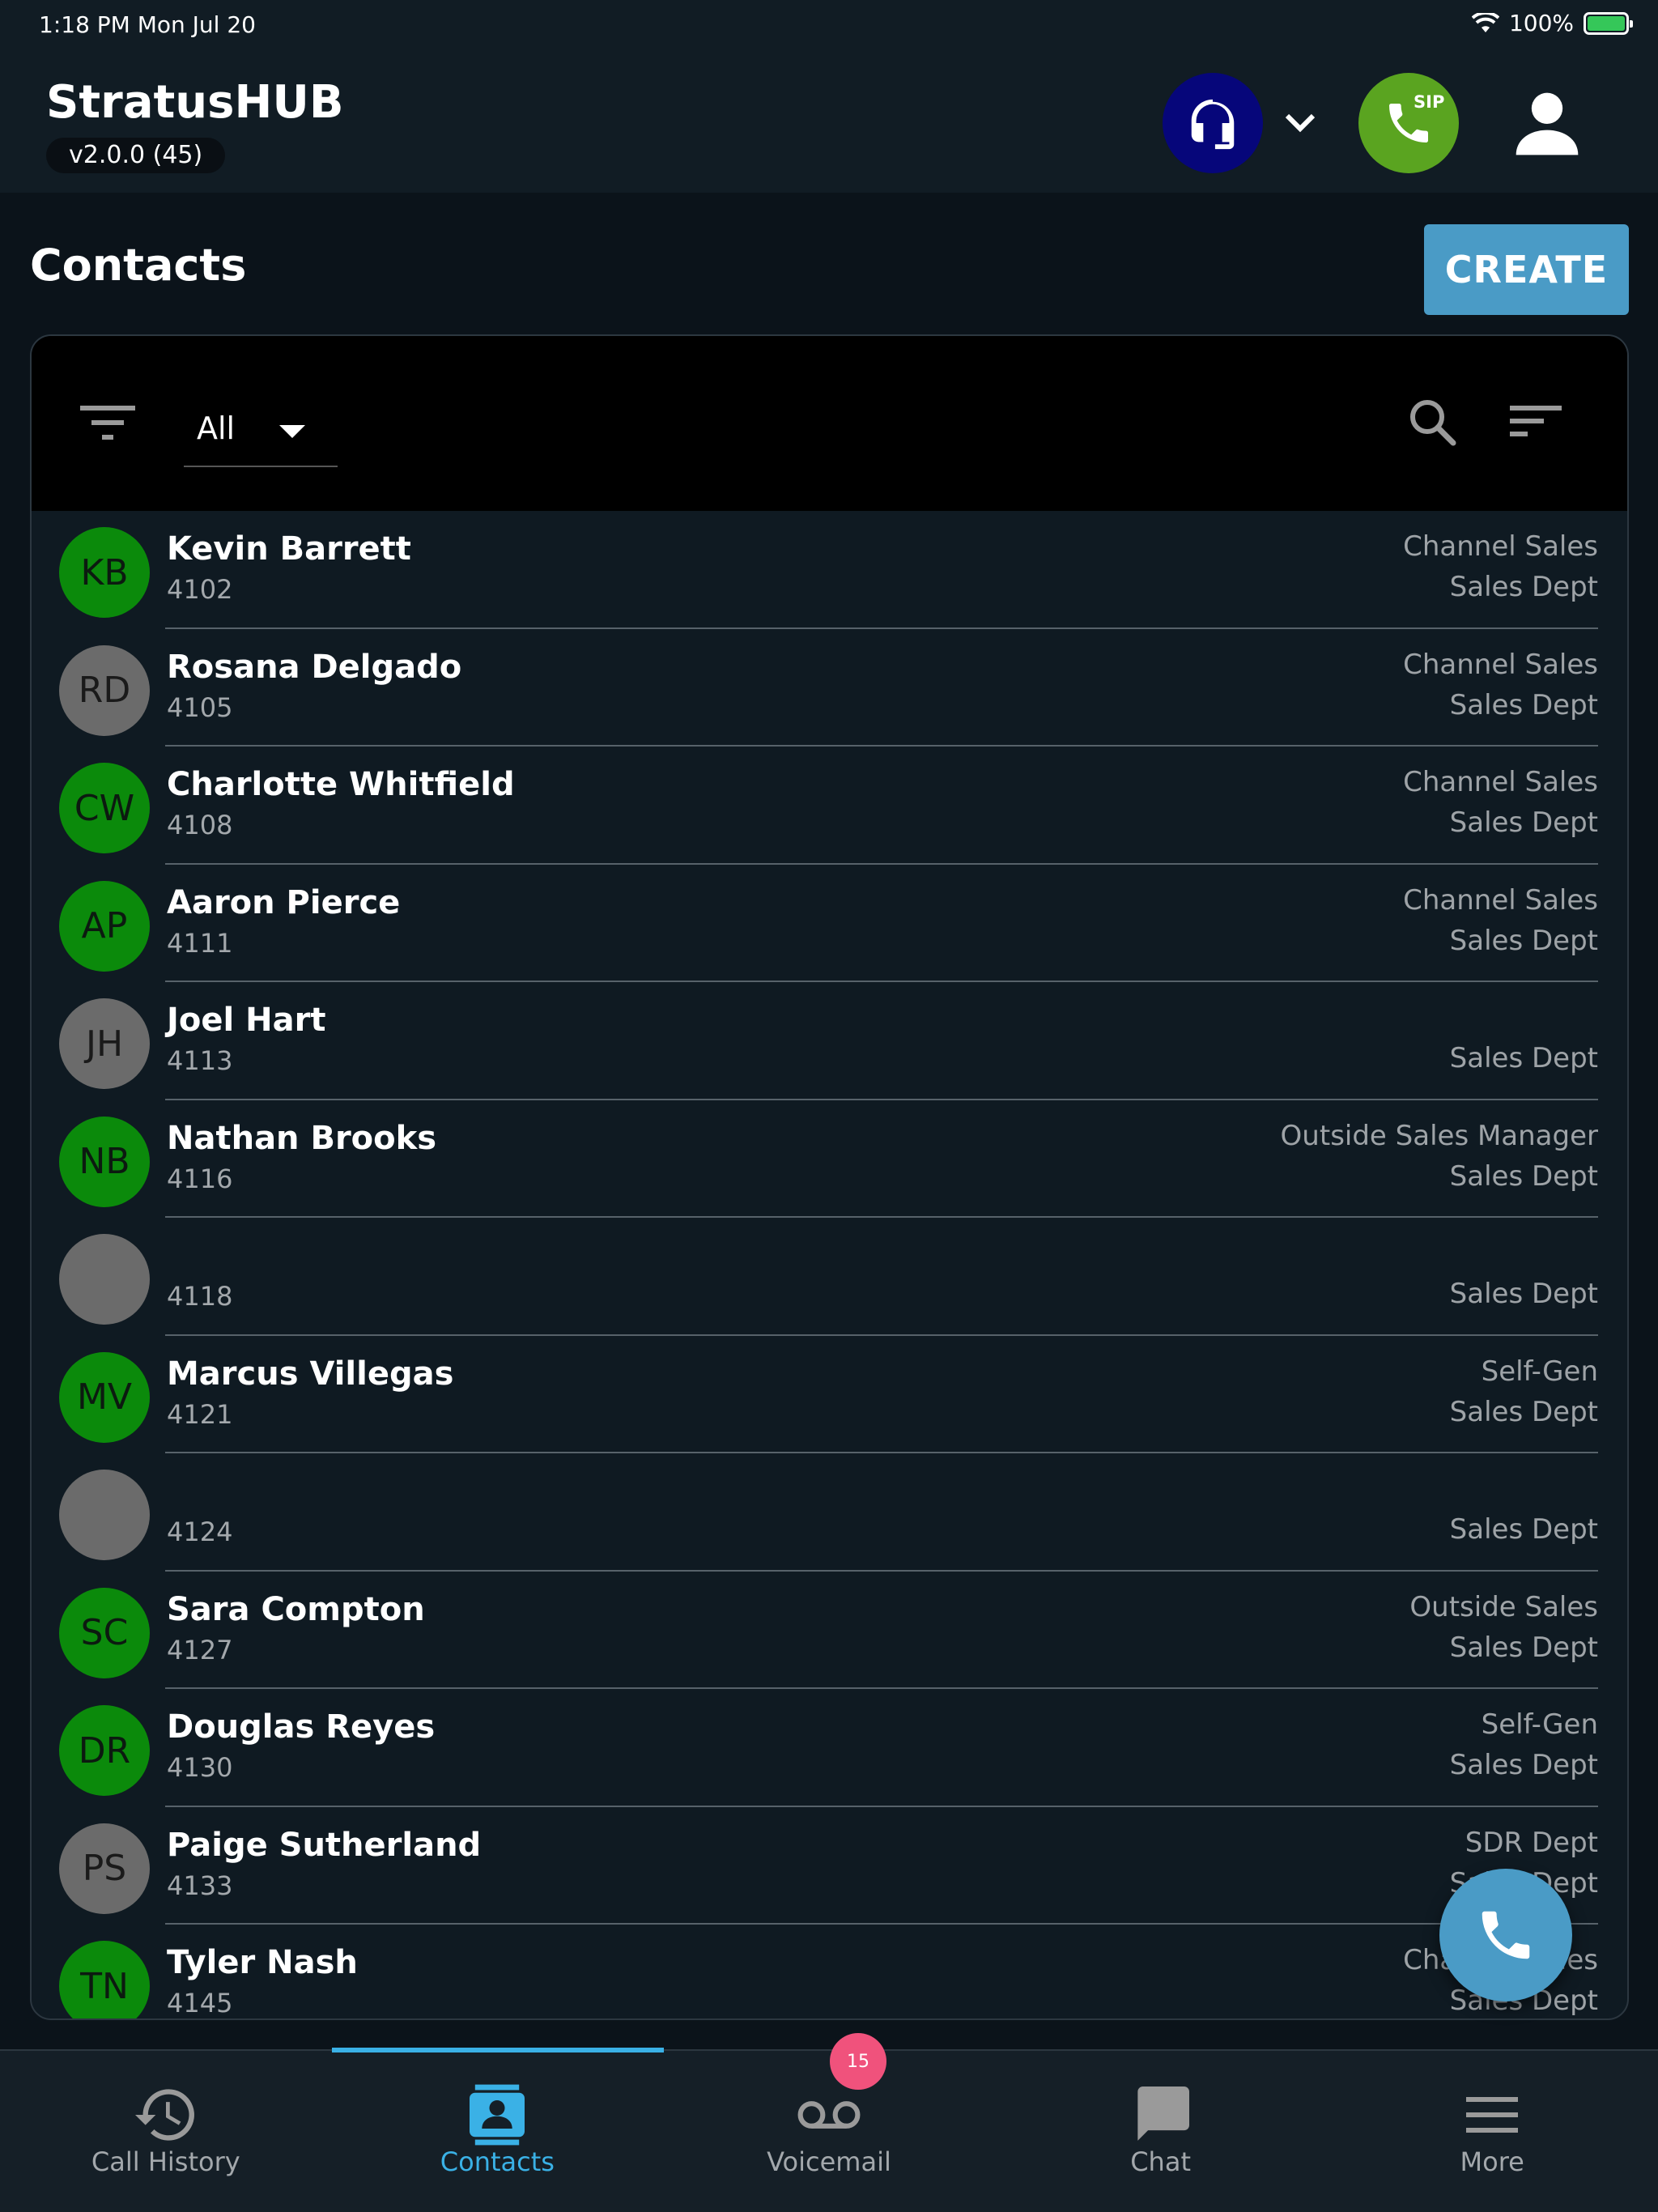 The height and width of the screenshot is (2212, 1658). Describe the element at coordinates (829, 1041) in the screenshot. I see `contact-row: JH Joel Hart 4113 Sales Dept` at that location.